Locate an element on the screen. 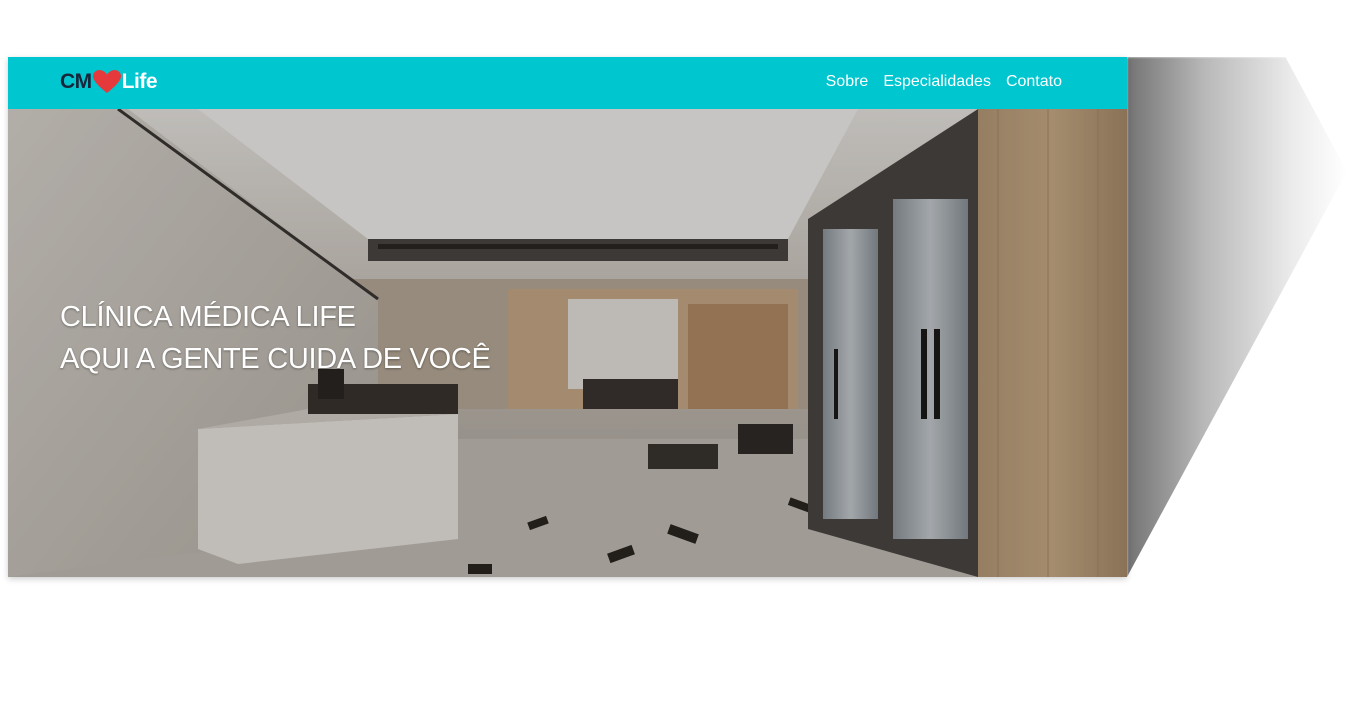 This screenshot has height=710, width=1366. brand-prefix: CM is located at coordinates (76, 81).